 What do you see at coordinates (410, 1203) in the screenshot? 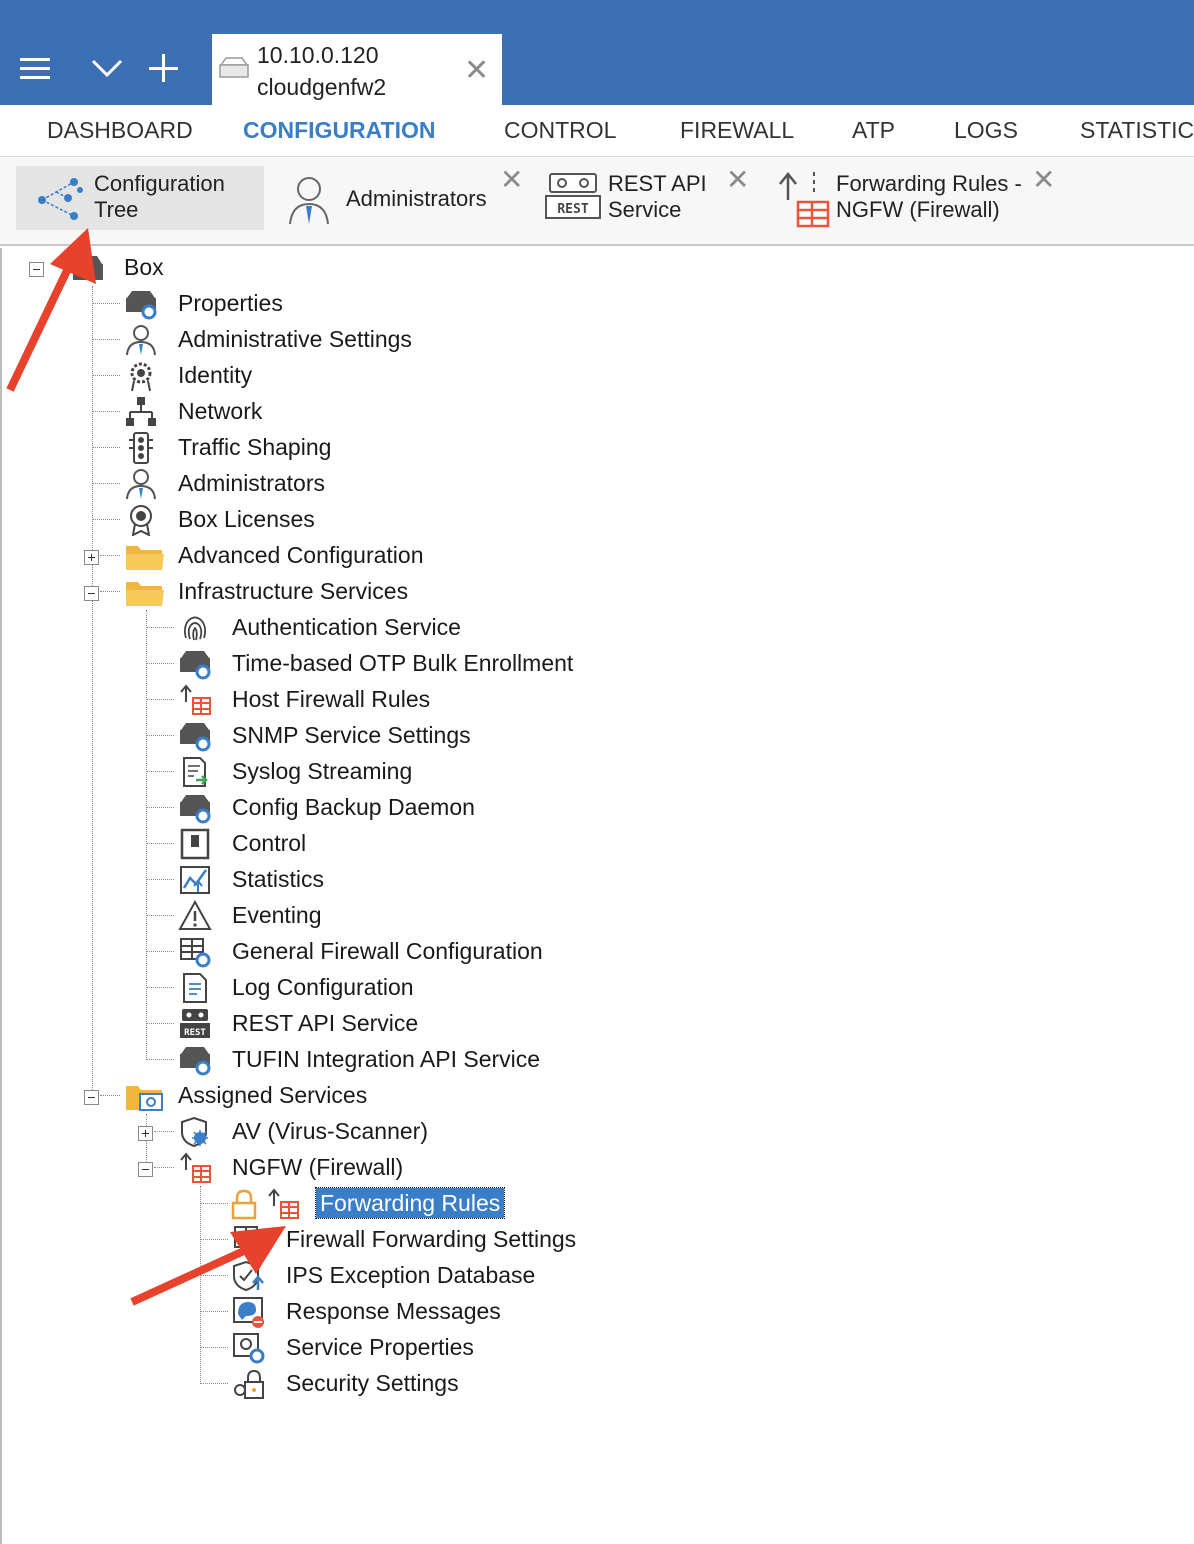
I see `tree-node-label: Forwarding Rules` at bounding box center [410, 1203].